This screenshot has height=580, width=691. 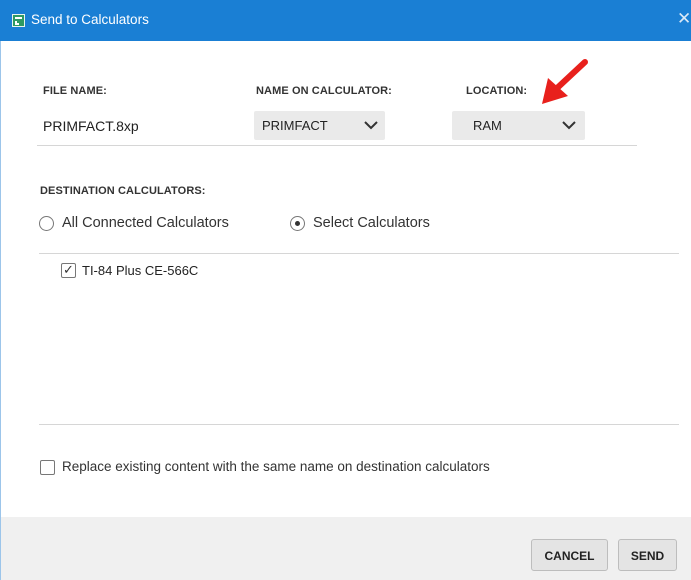 I want to click on window-title: Send to Calculators, so click(x=90, y=19).